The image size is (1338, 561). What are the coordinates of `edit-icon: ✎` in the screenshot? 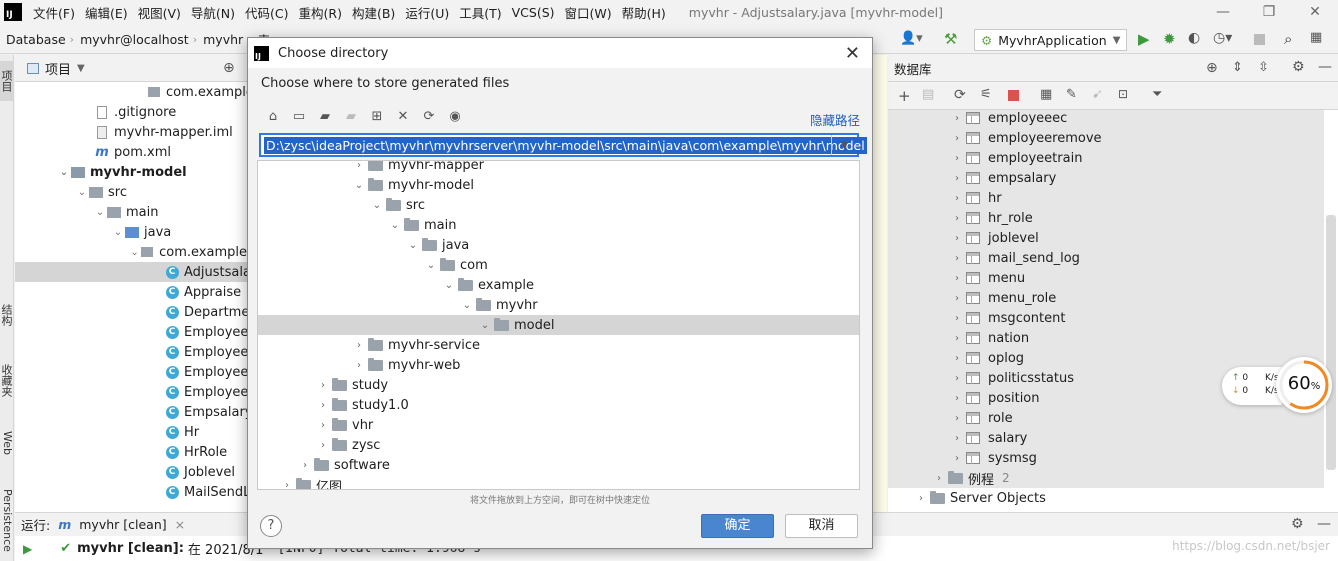 It's located at (1071, 94).